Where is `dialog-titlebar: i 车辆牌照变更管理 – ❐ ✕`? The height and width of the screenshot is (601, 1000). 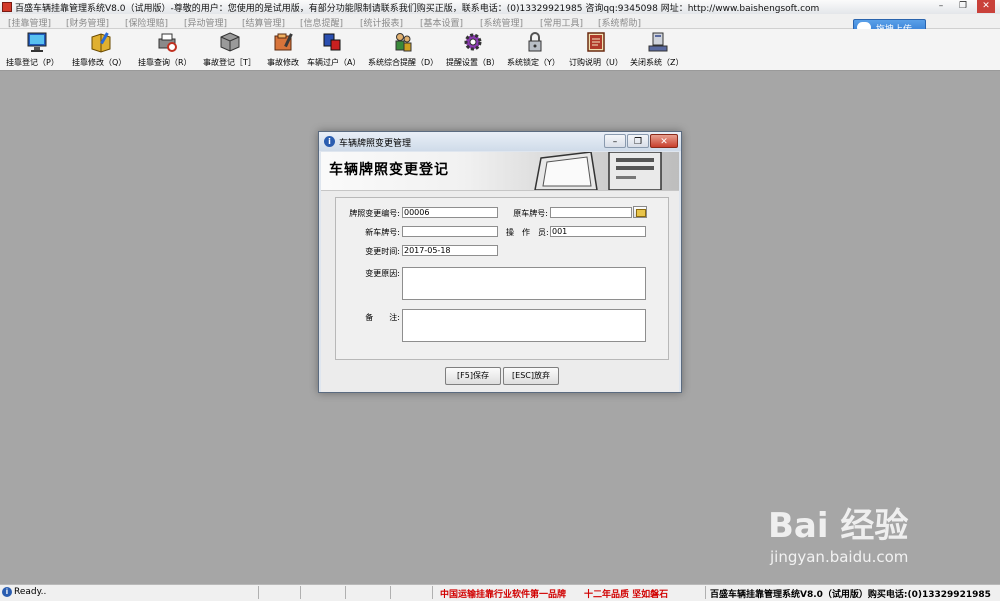 dialog-titlebar: i 车辆牌照变更管理 – ❐ ✕ is located at coordinates (500, 141).